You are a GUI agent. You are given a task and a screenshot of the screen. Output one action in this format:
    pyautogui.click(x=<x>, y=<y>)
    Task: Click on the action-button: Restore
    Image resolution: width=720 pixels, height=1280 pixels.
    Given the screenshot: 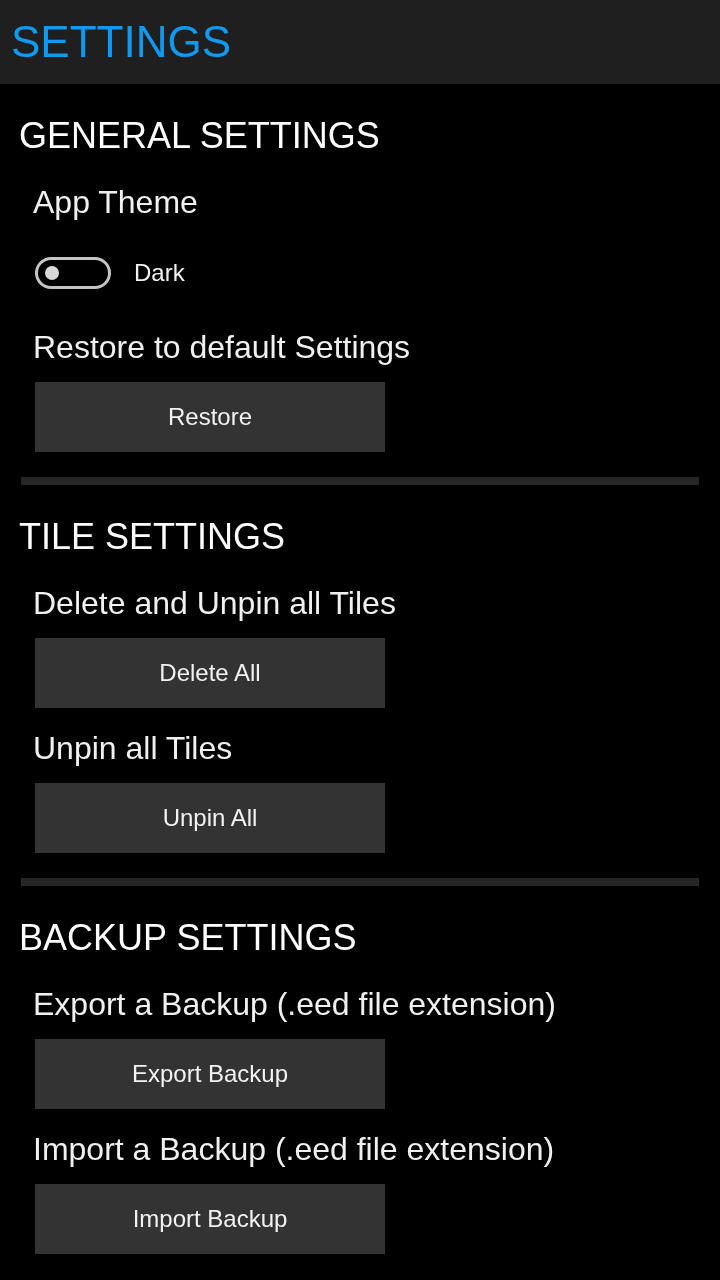 What is the action you would take?
    pyautogui.click(x=210, y=417)
    